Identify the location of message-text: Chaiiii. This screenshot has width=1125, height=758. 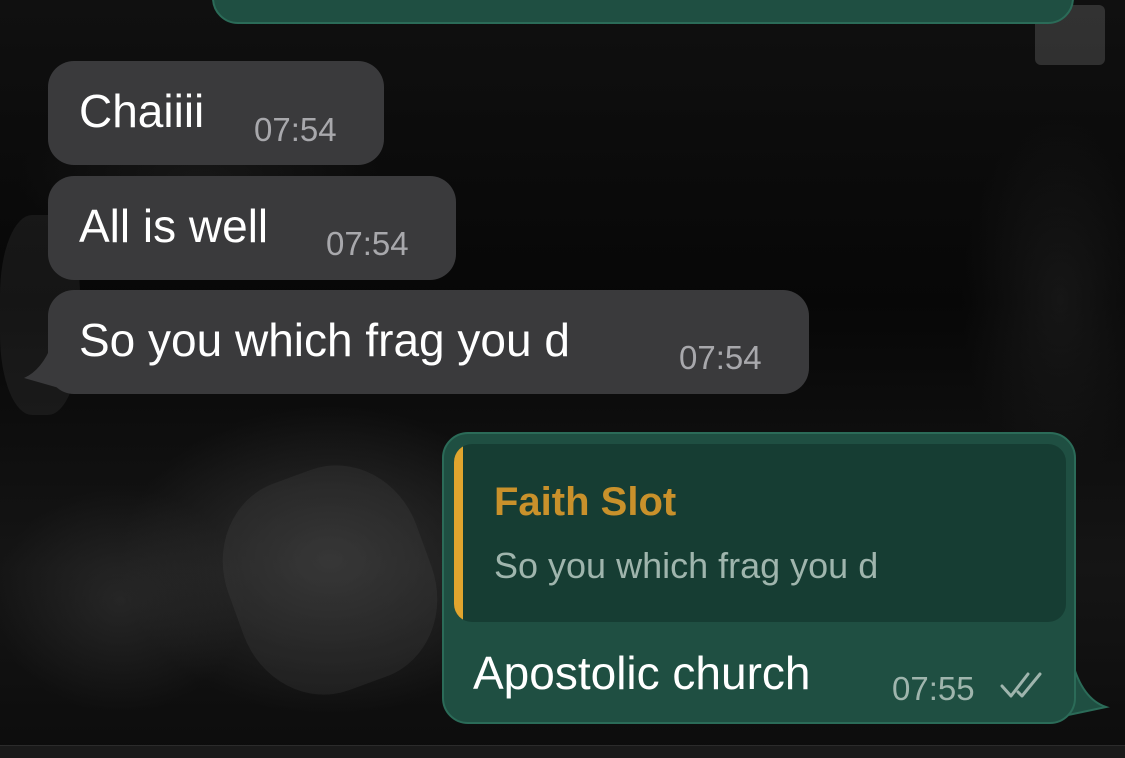
(142, 111).